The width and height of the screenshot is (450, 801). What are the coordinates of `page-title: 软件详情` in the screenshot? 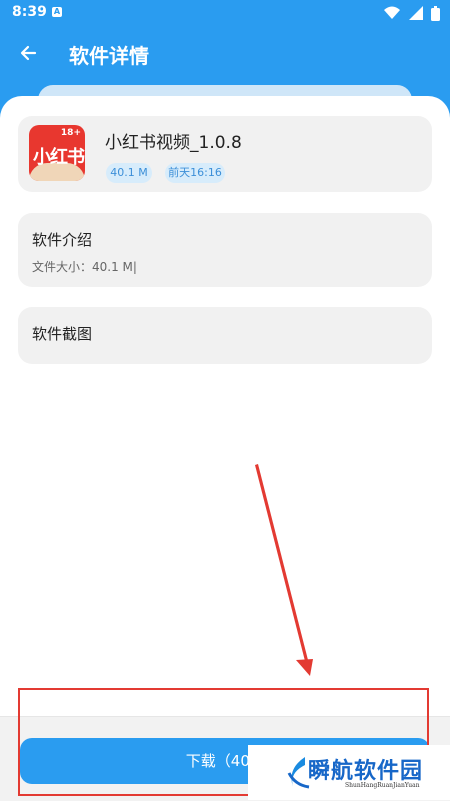 It's located at (109, 56).